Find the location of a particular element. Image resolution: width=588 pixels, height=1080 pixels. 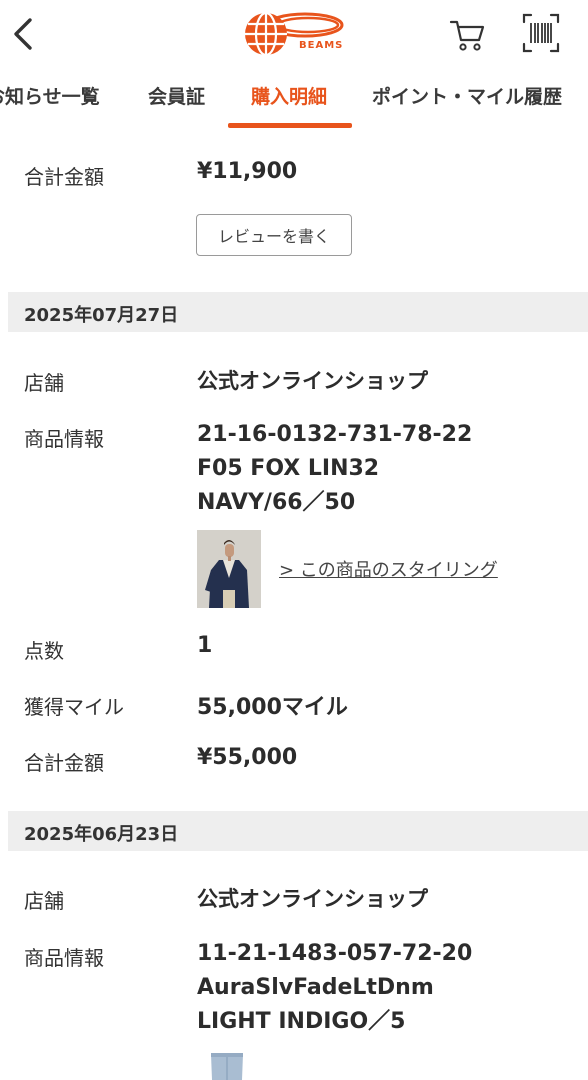

tab-membership-card: 会員証 is located at coordinates (176, 95).